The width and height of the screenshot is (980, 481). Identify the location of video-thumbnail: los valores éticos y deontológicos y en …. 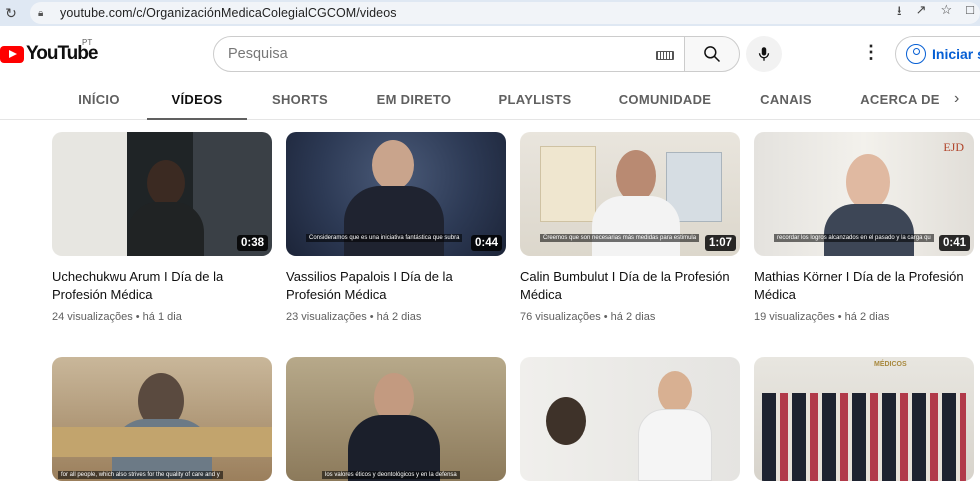
(396, 419).